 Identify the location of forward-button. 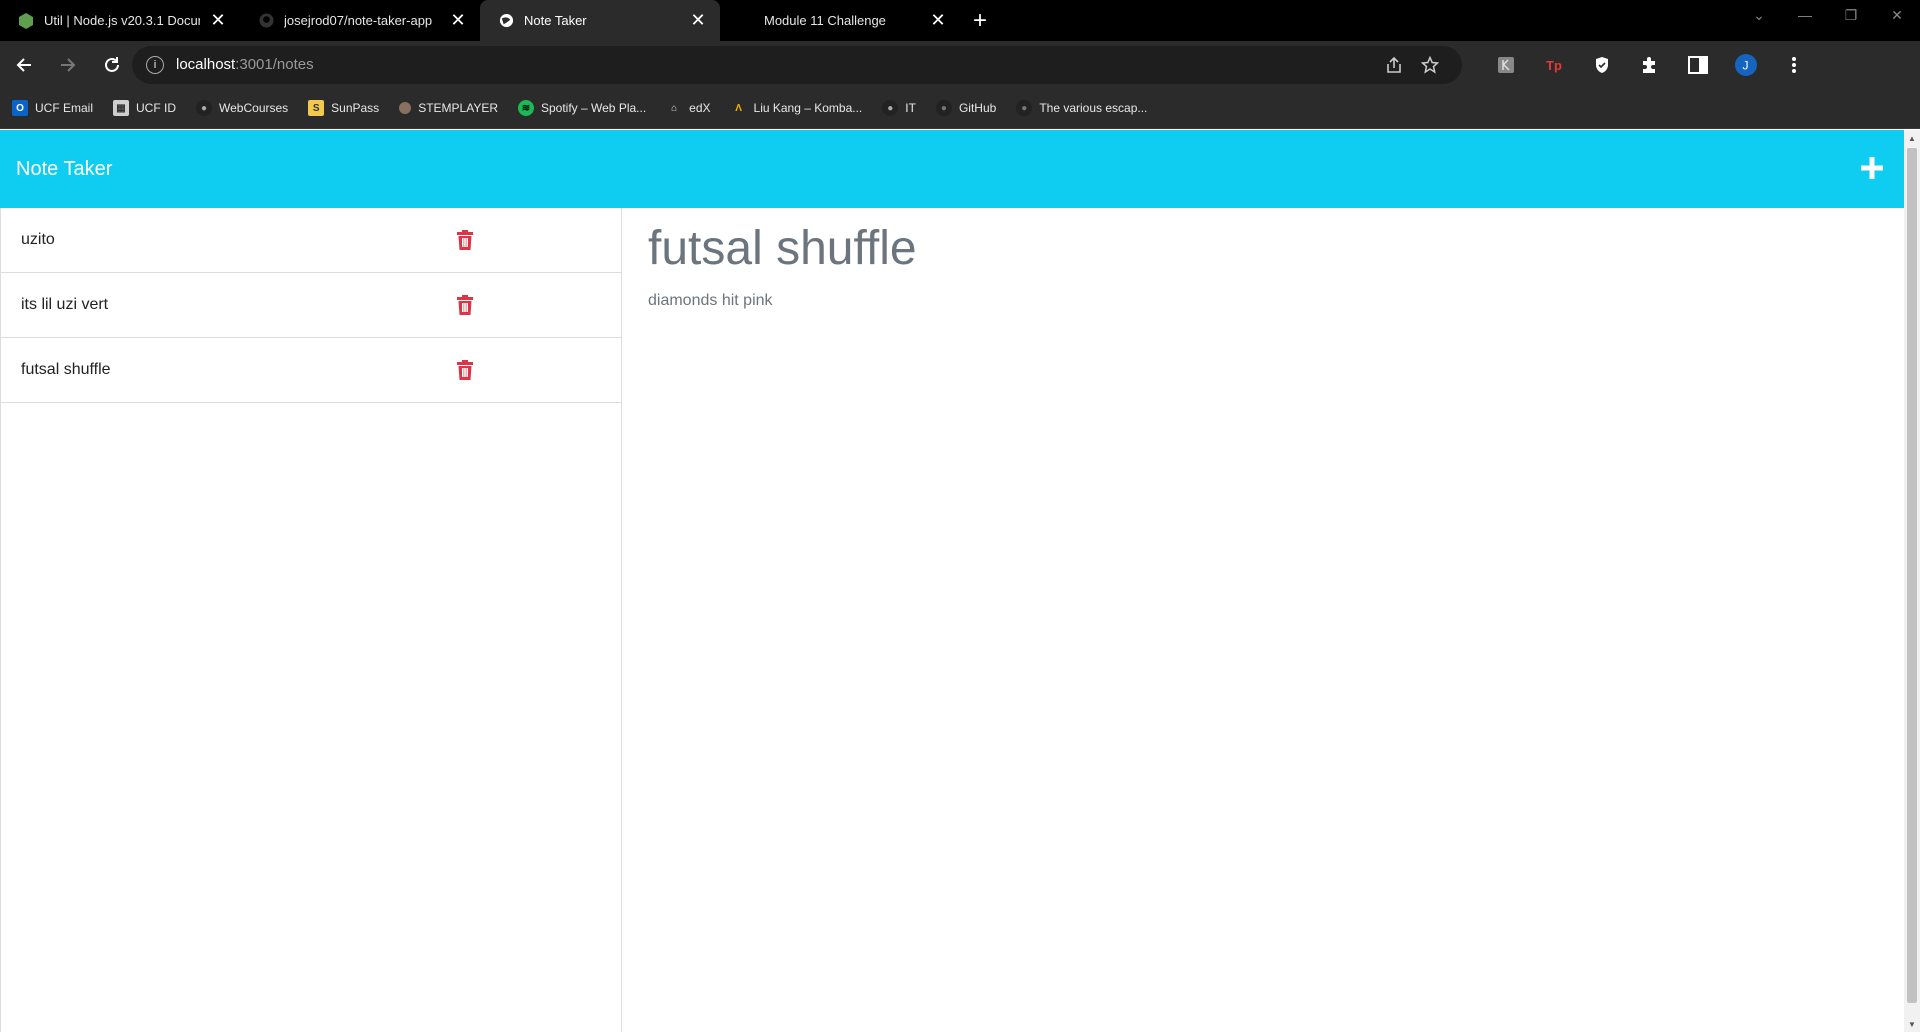
(68, 65).